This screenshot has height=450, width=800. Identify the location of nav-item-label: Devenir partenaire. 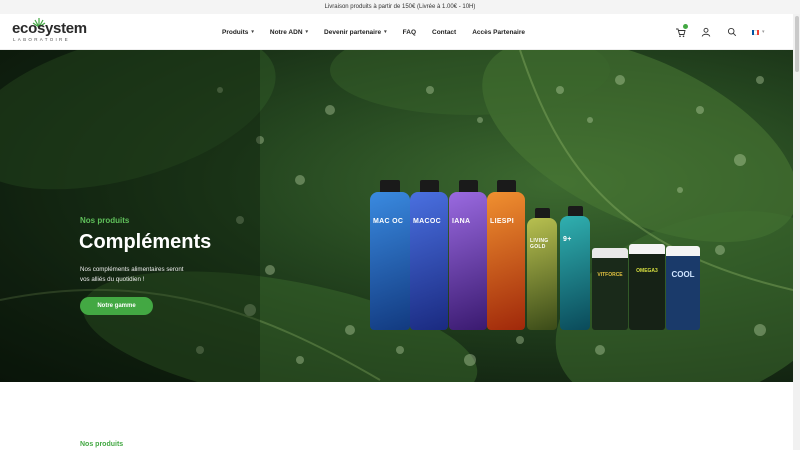
(353, 32).